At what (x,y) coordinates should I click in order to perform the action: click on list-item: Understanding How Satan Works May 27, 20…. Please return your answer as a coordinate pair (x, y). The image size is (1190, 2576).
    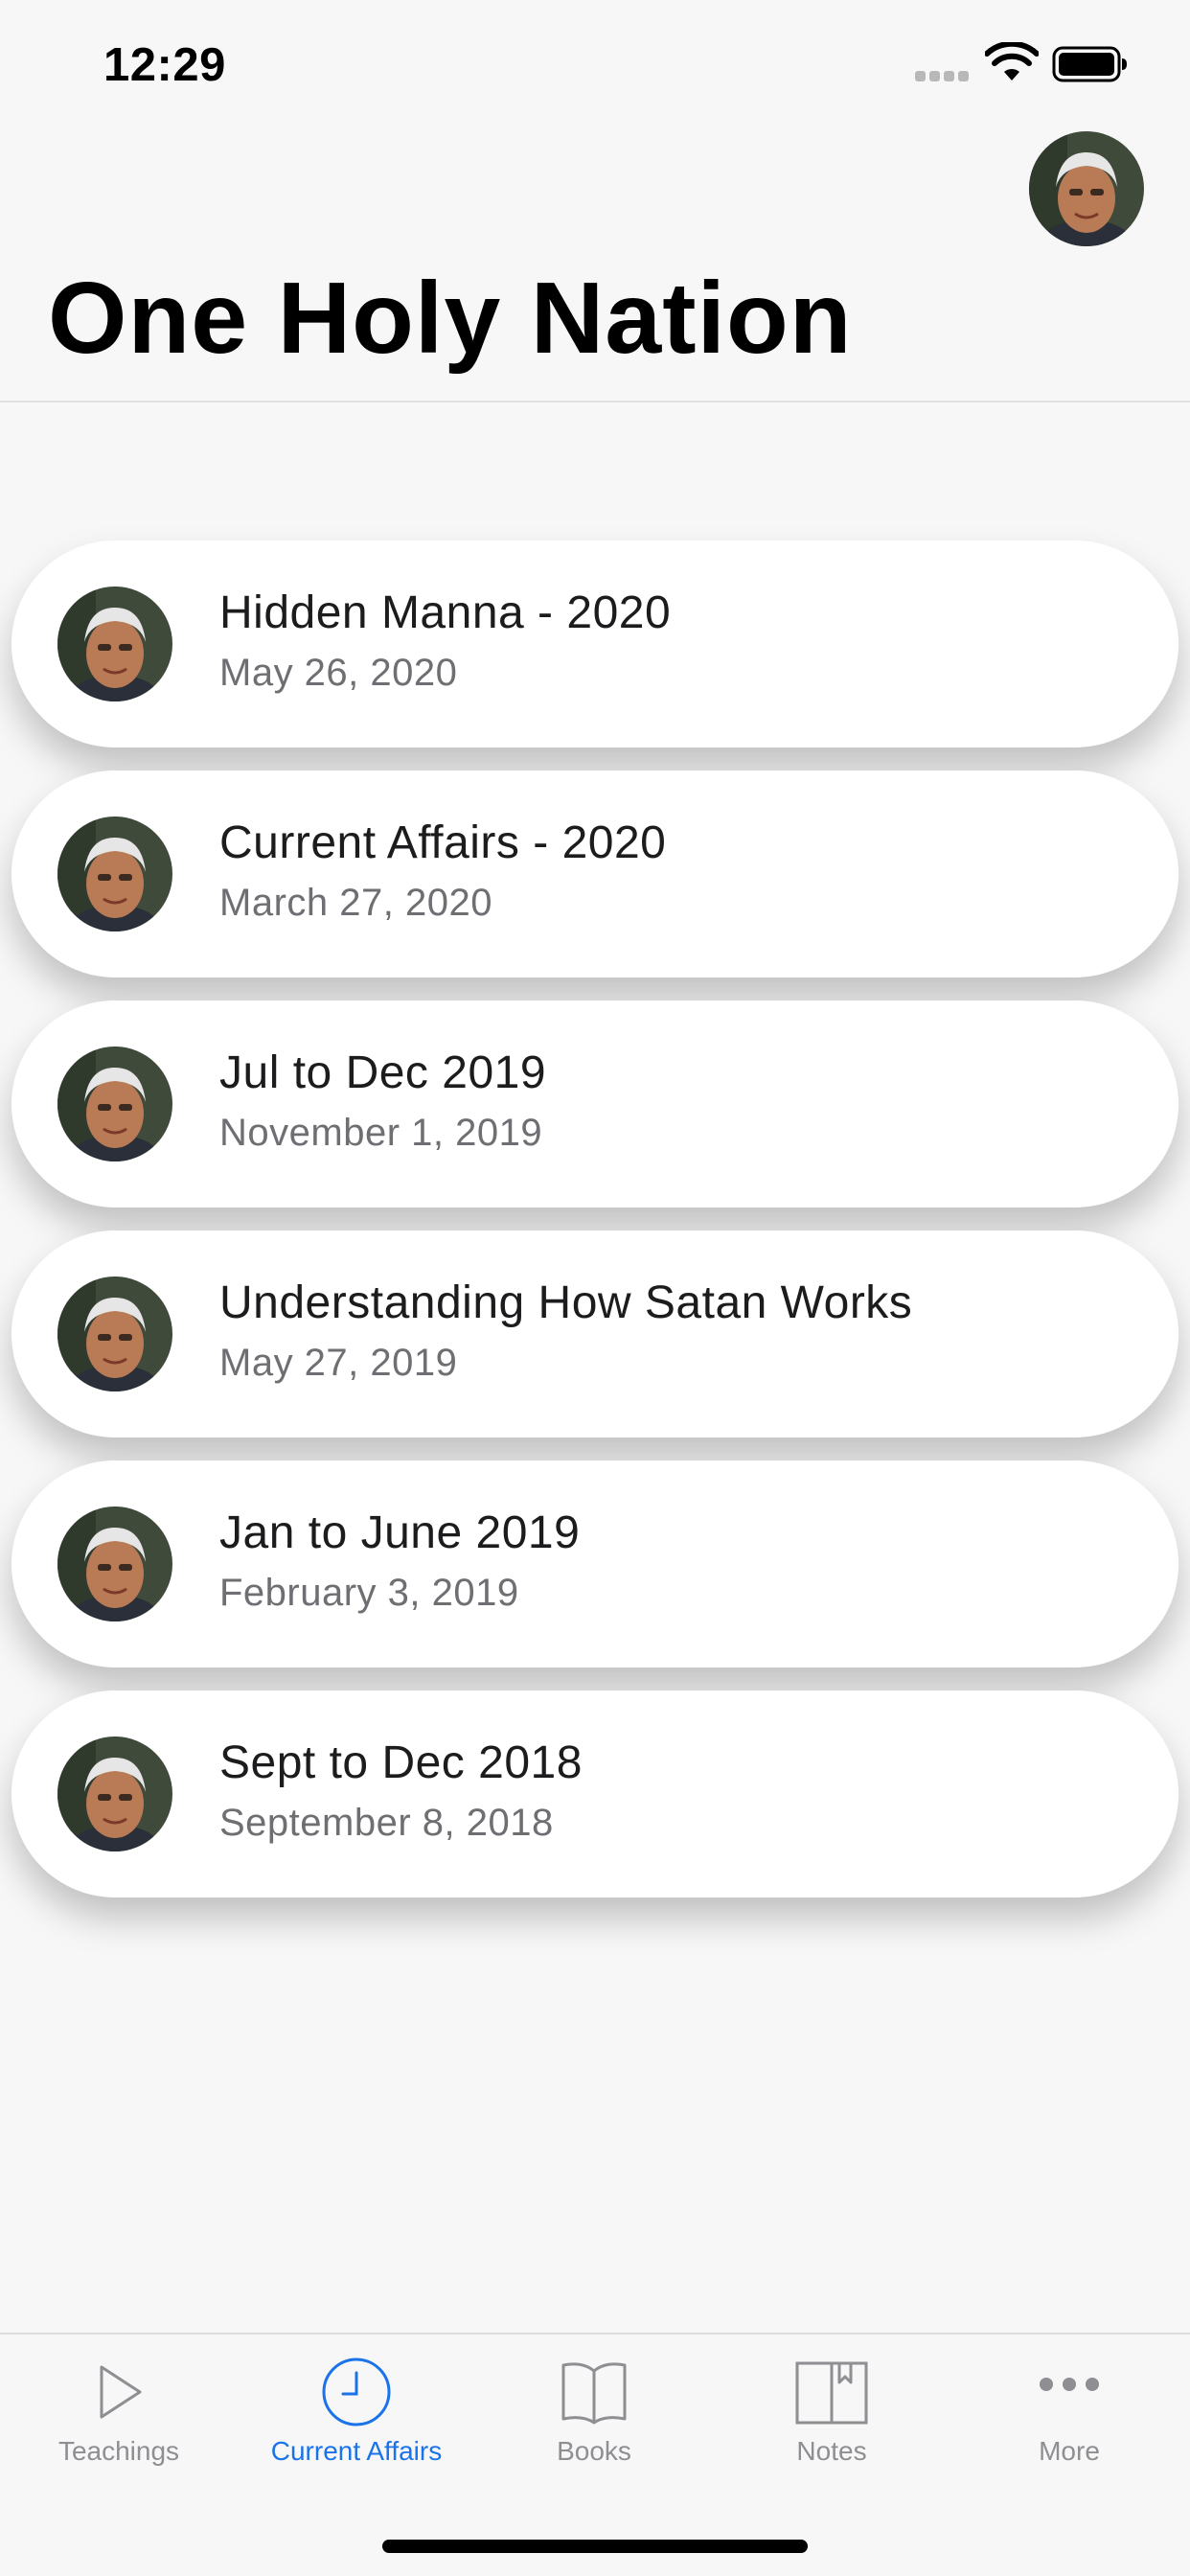
    Looking at the image, I should click on (595, 1334).